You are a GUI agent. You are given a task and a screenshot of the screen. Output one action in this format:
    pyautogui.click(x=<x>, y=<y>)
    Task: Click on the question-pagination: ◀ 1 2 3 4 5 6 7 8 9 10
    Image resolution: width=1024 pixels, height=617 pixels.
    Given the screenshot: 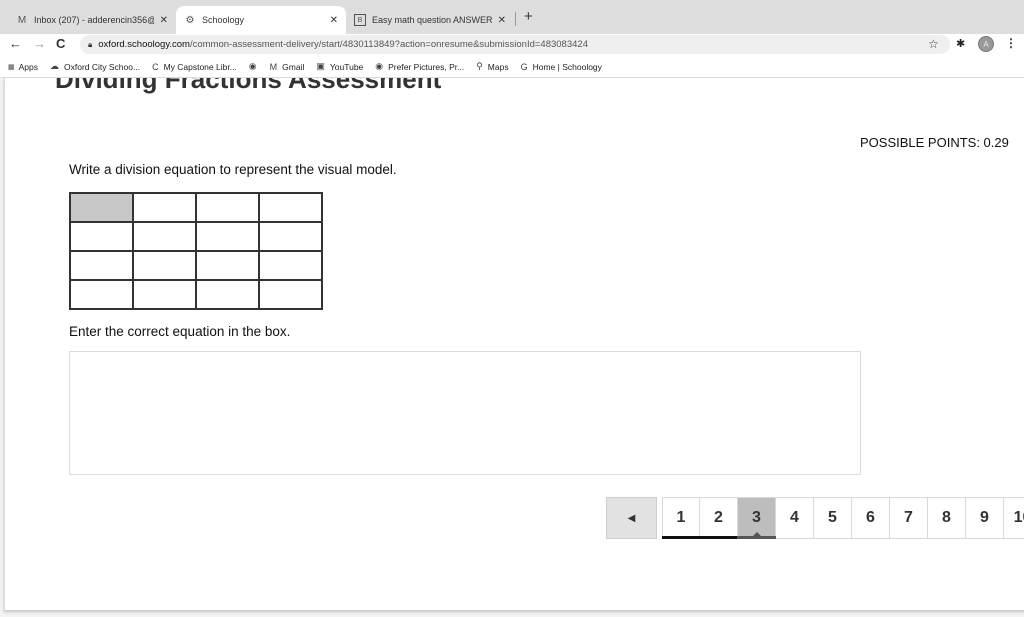 What is the action you would take?
    pyautogui.click(x=815, y=518)
    